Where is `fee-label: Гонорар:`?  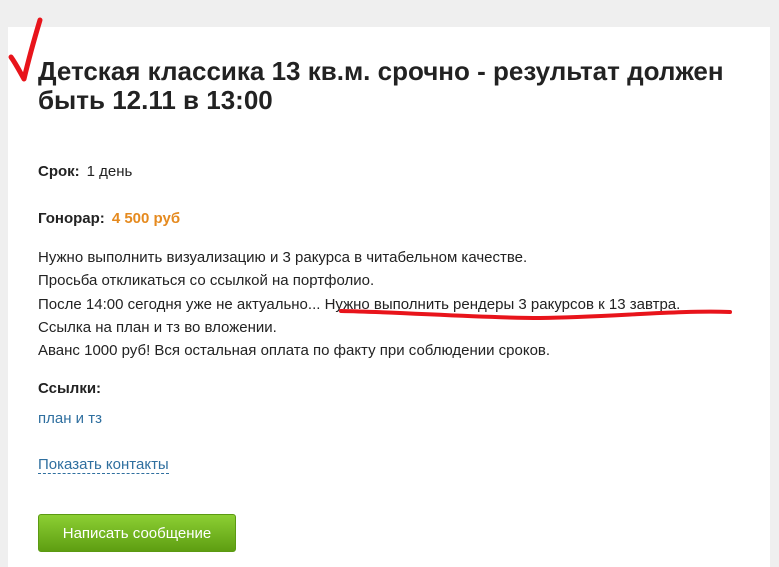 fee-label: Гонорар: is located at coordinates (71, 218).